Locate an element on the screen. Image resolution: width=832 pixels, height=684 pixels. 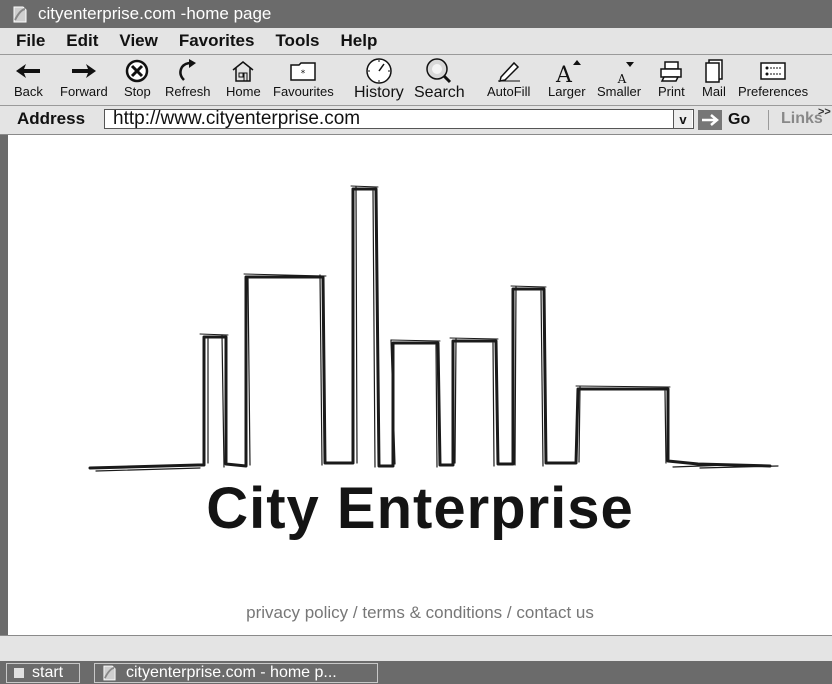
address-label: Address is located at coordinates (51, 118).